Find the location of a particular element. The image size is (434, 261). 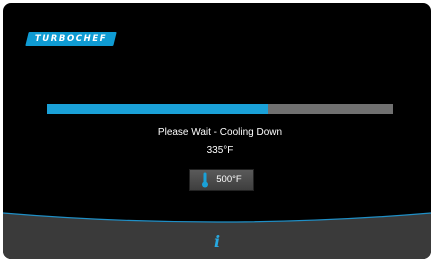

setpoint-temperature-button: 500°F is located at coordinates (221, 180).